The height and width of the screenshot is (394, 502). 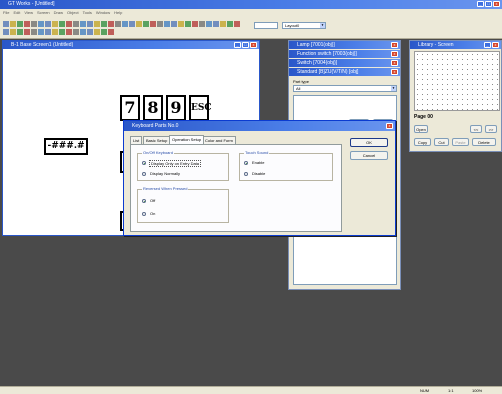 I want to click on tab-color-and-form: Color and Form, so click(x=219, y=140).